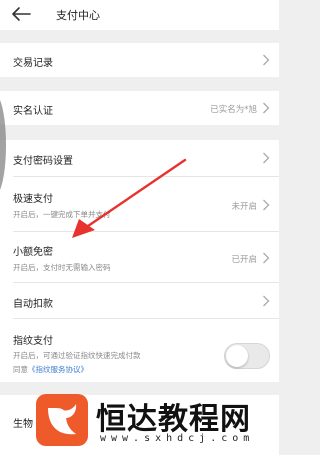 The width and height of the screenshot is (320, 455). Describe the element at coordinates (139, 108) in the screenshot. I see `real-name-verification-item: 实名认证 已实名为*旭` at that location.